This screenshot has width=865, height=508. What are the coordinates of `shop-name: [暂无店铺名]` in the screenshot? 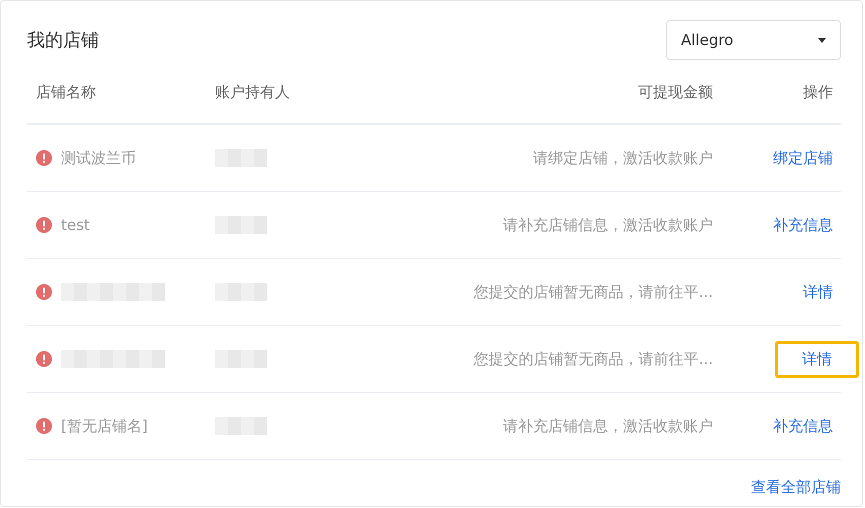 It's located at (104, 426).